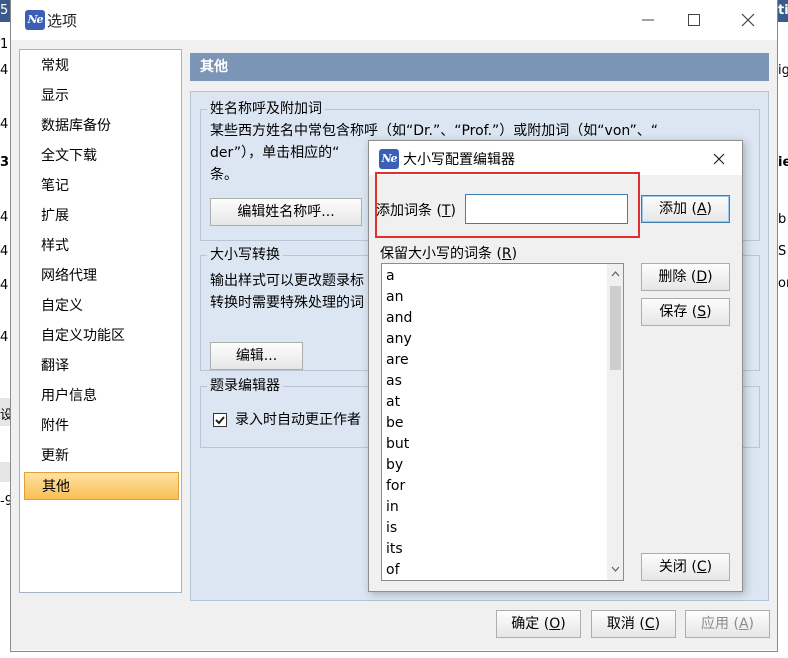 The image size is (788, 658). Describe the element at coordinates (394, 20) in the screenshot. I see `title-bar: Ne 选项` at that location.